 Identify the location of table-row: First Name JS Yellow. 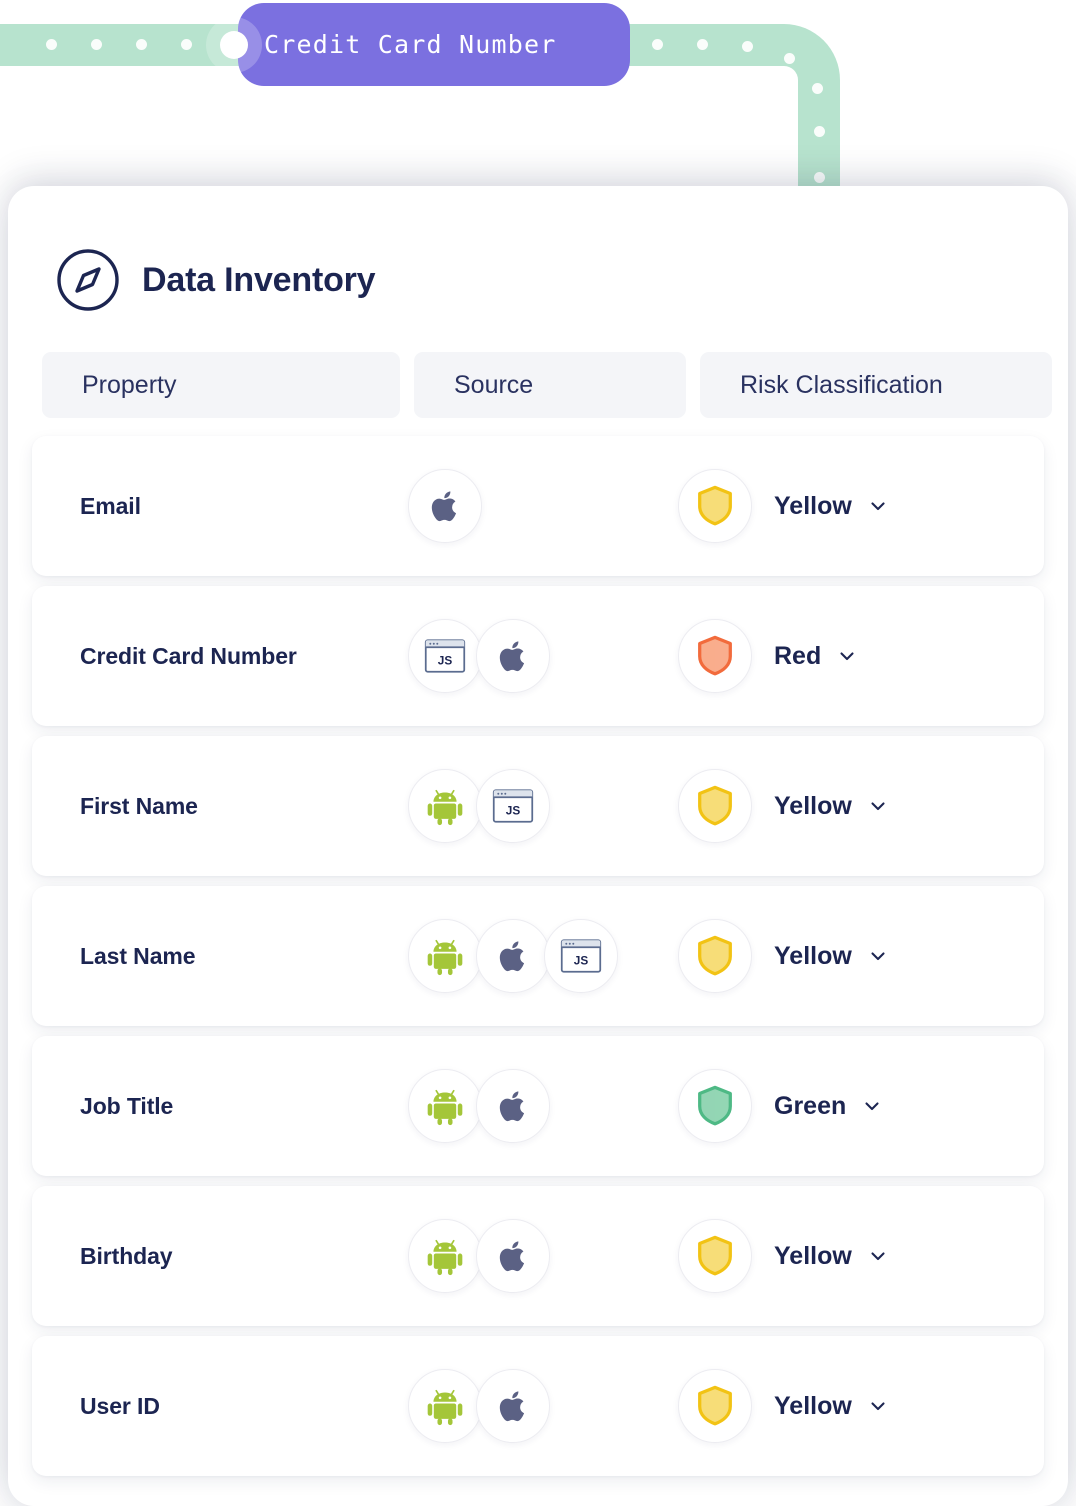
(538, 806).